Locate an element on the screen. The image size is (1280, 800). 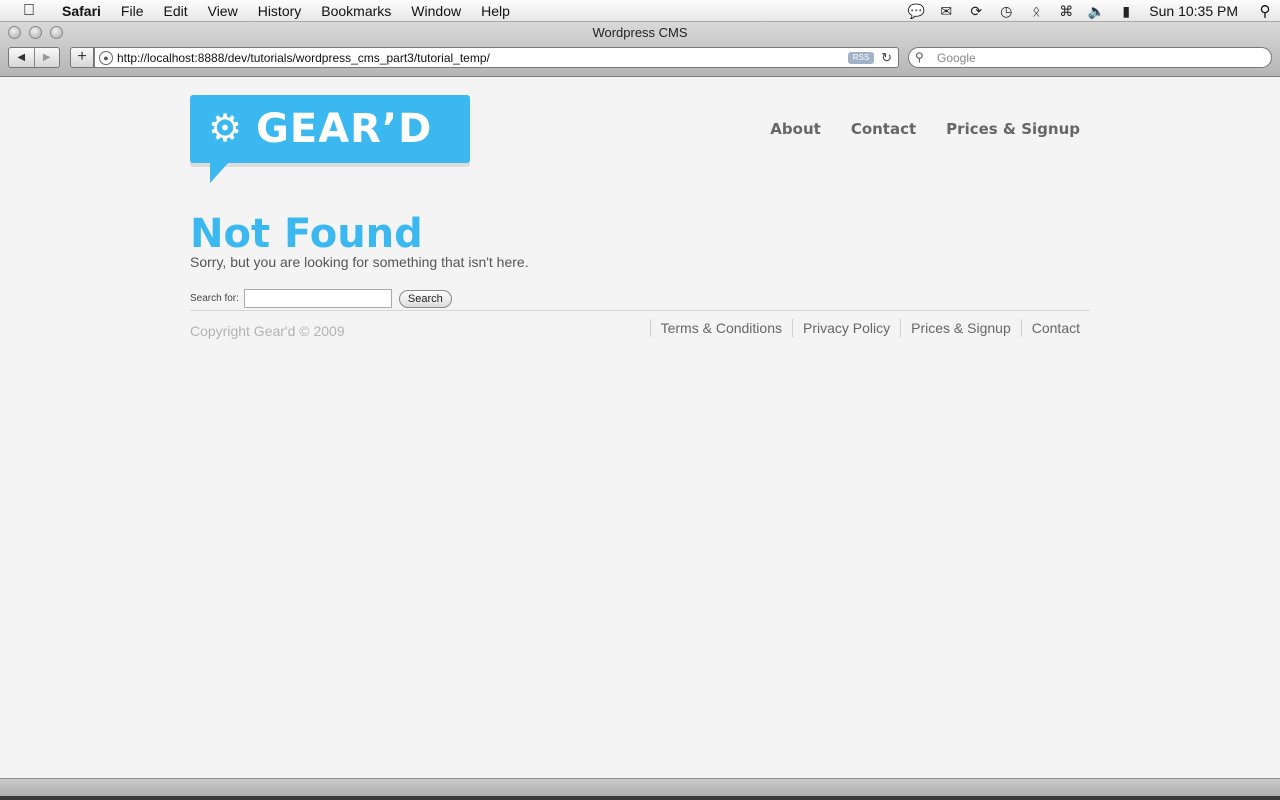
back-forward-buttons: ◀ ▶ is located at coordinates (34, 57).